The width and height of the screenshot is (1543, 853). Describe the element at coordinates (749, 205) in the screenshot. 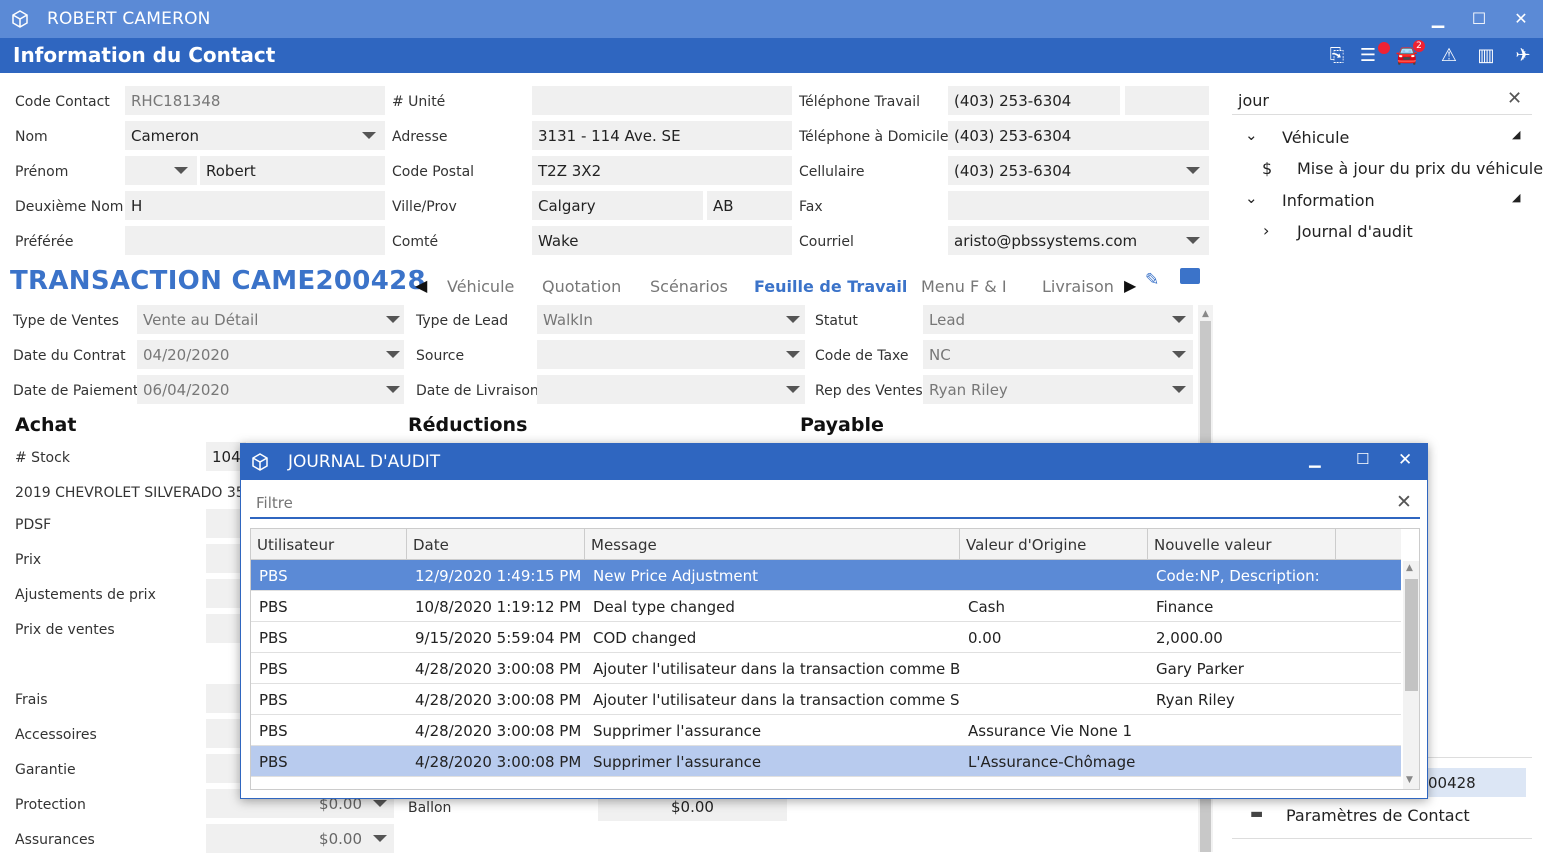

I see `province-field: AB` at that location.